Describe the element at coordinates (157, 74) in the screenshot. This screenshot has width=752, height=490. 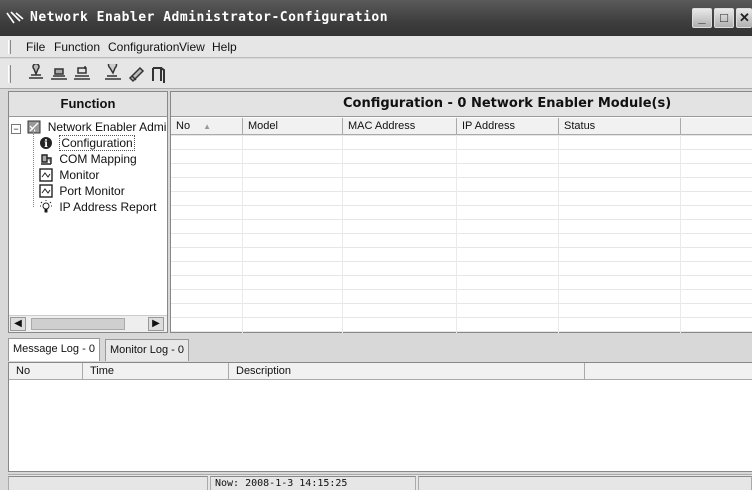
I see `exit-icon` at that location.